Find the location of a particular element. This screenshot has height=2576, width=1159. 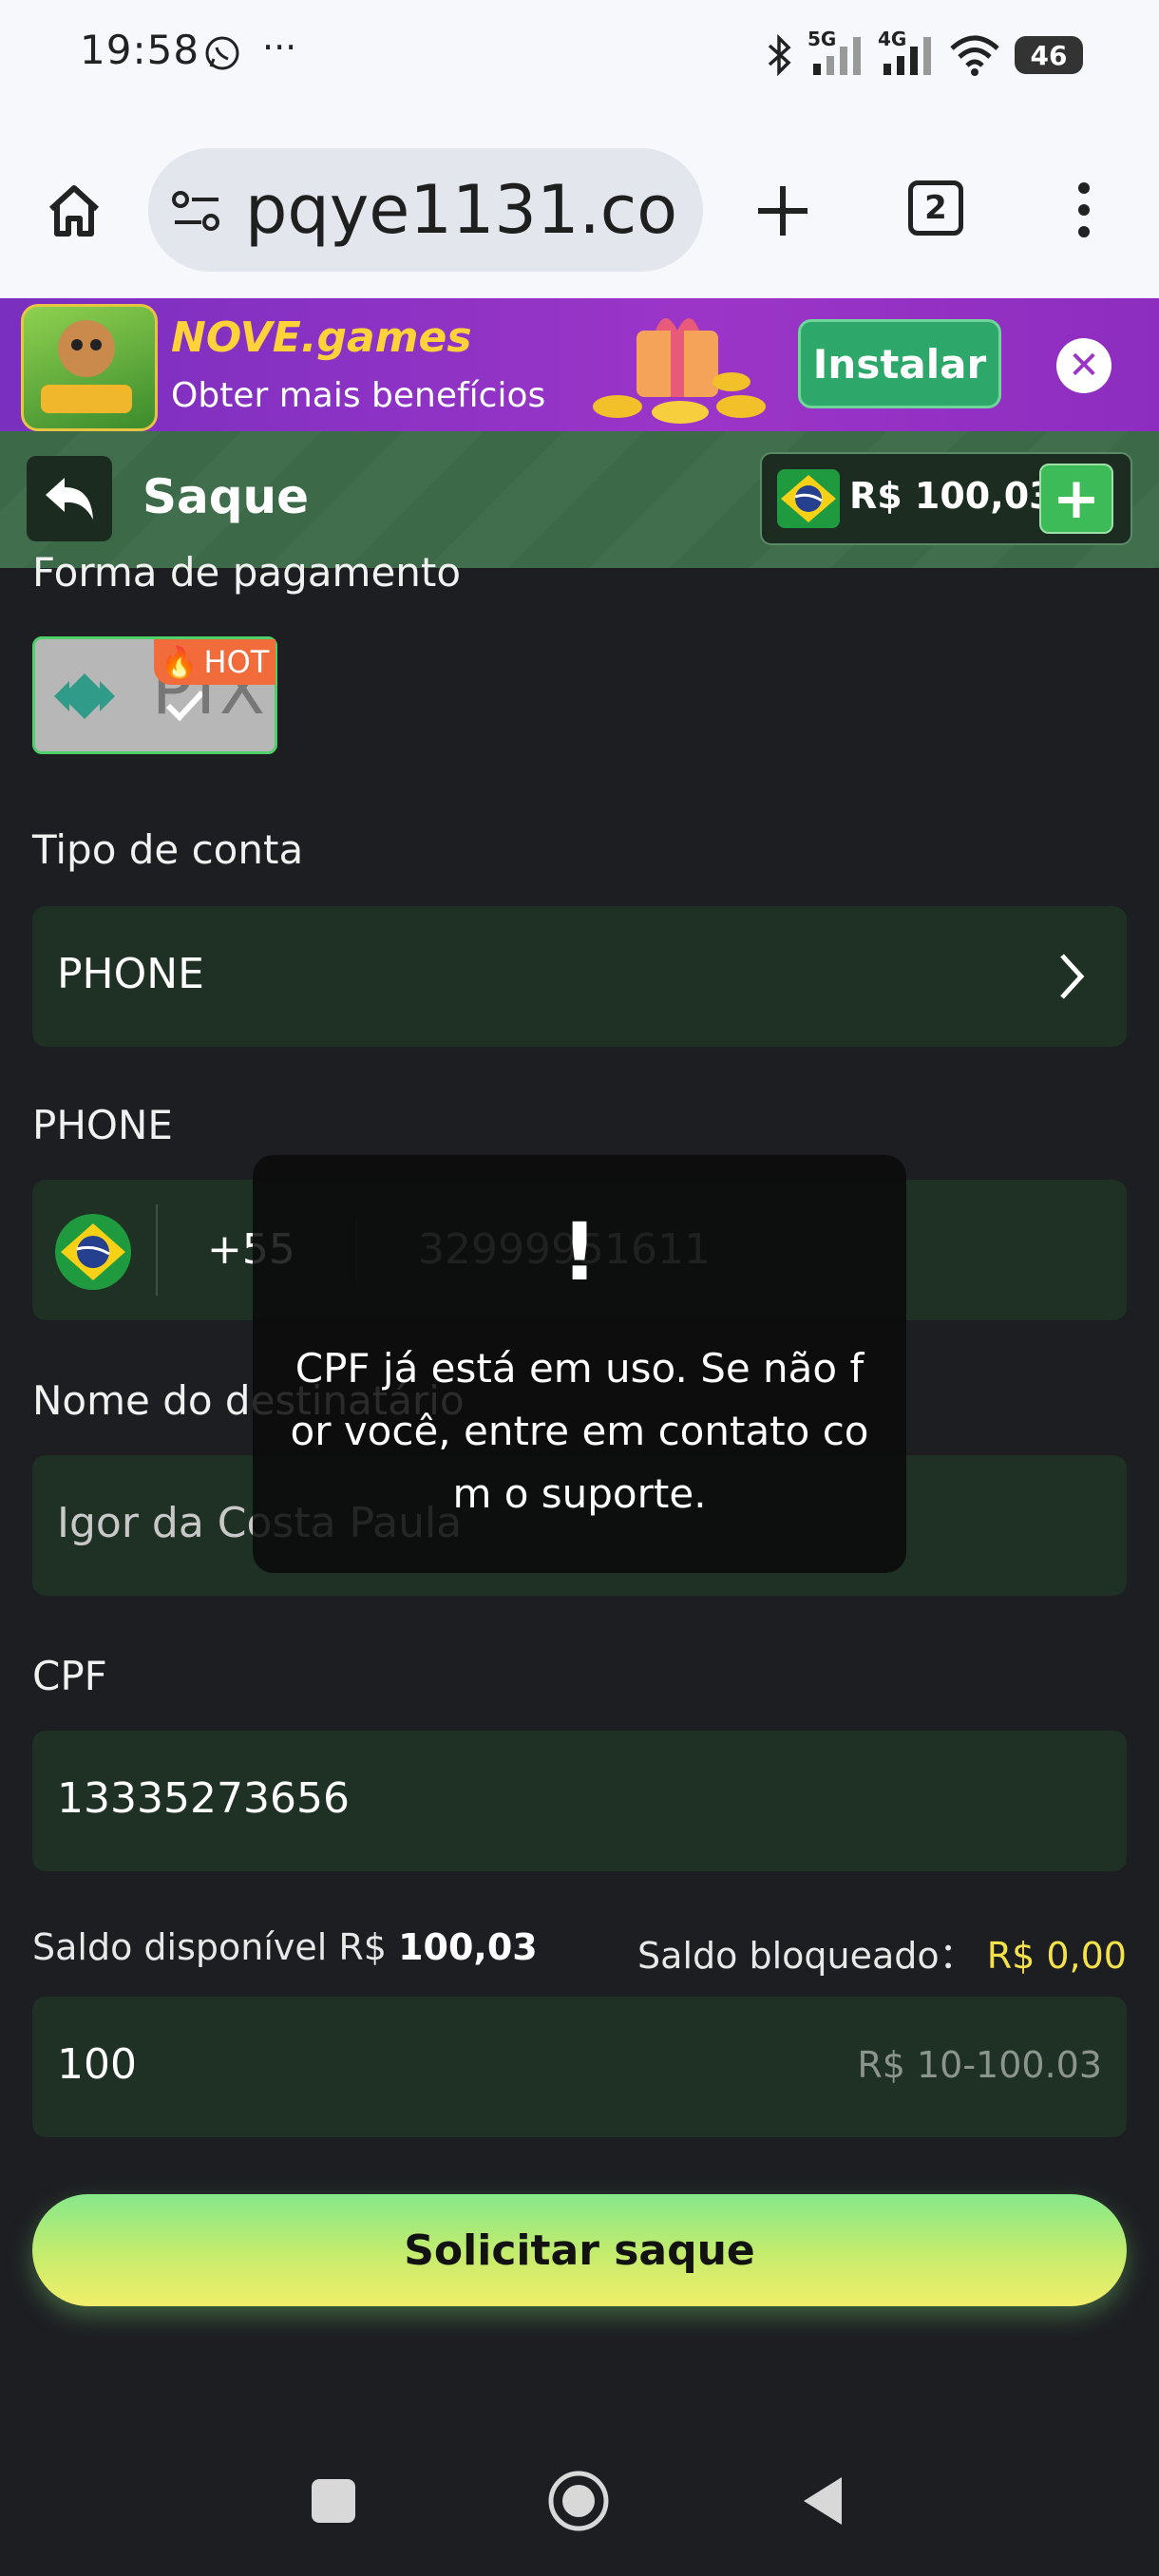

battery-icon: 46 is located at coordinates (1049, 55).